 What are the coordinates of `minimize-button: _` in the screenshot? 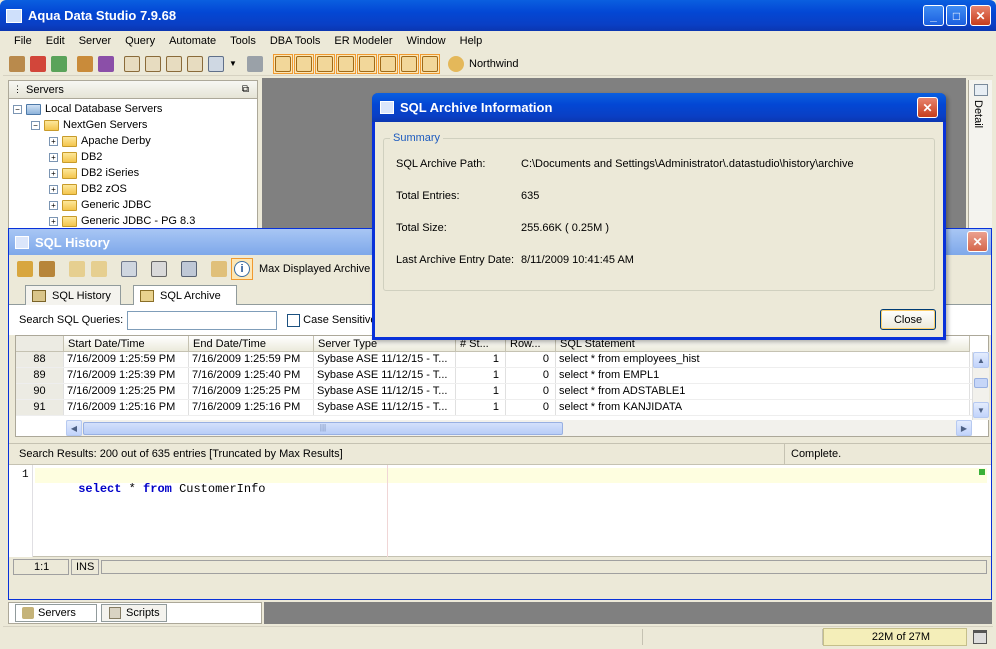 It's located at (933, 15).